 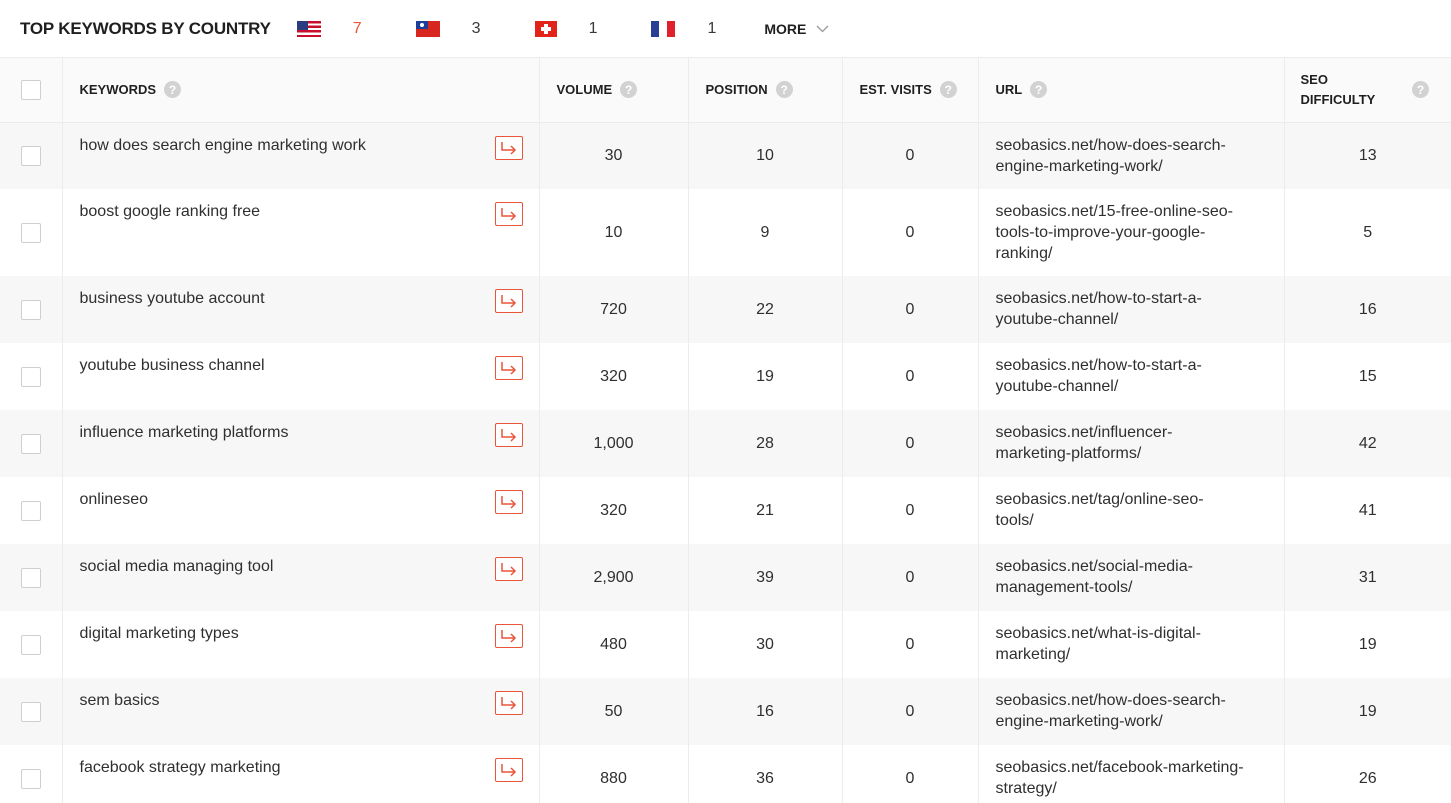 I want to click on keyword-text: onlineseo, so click(x=114, y=499).